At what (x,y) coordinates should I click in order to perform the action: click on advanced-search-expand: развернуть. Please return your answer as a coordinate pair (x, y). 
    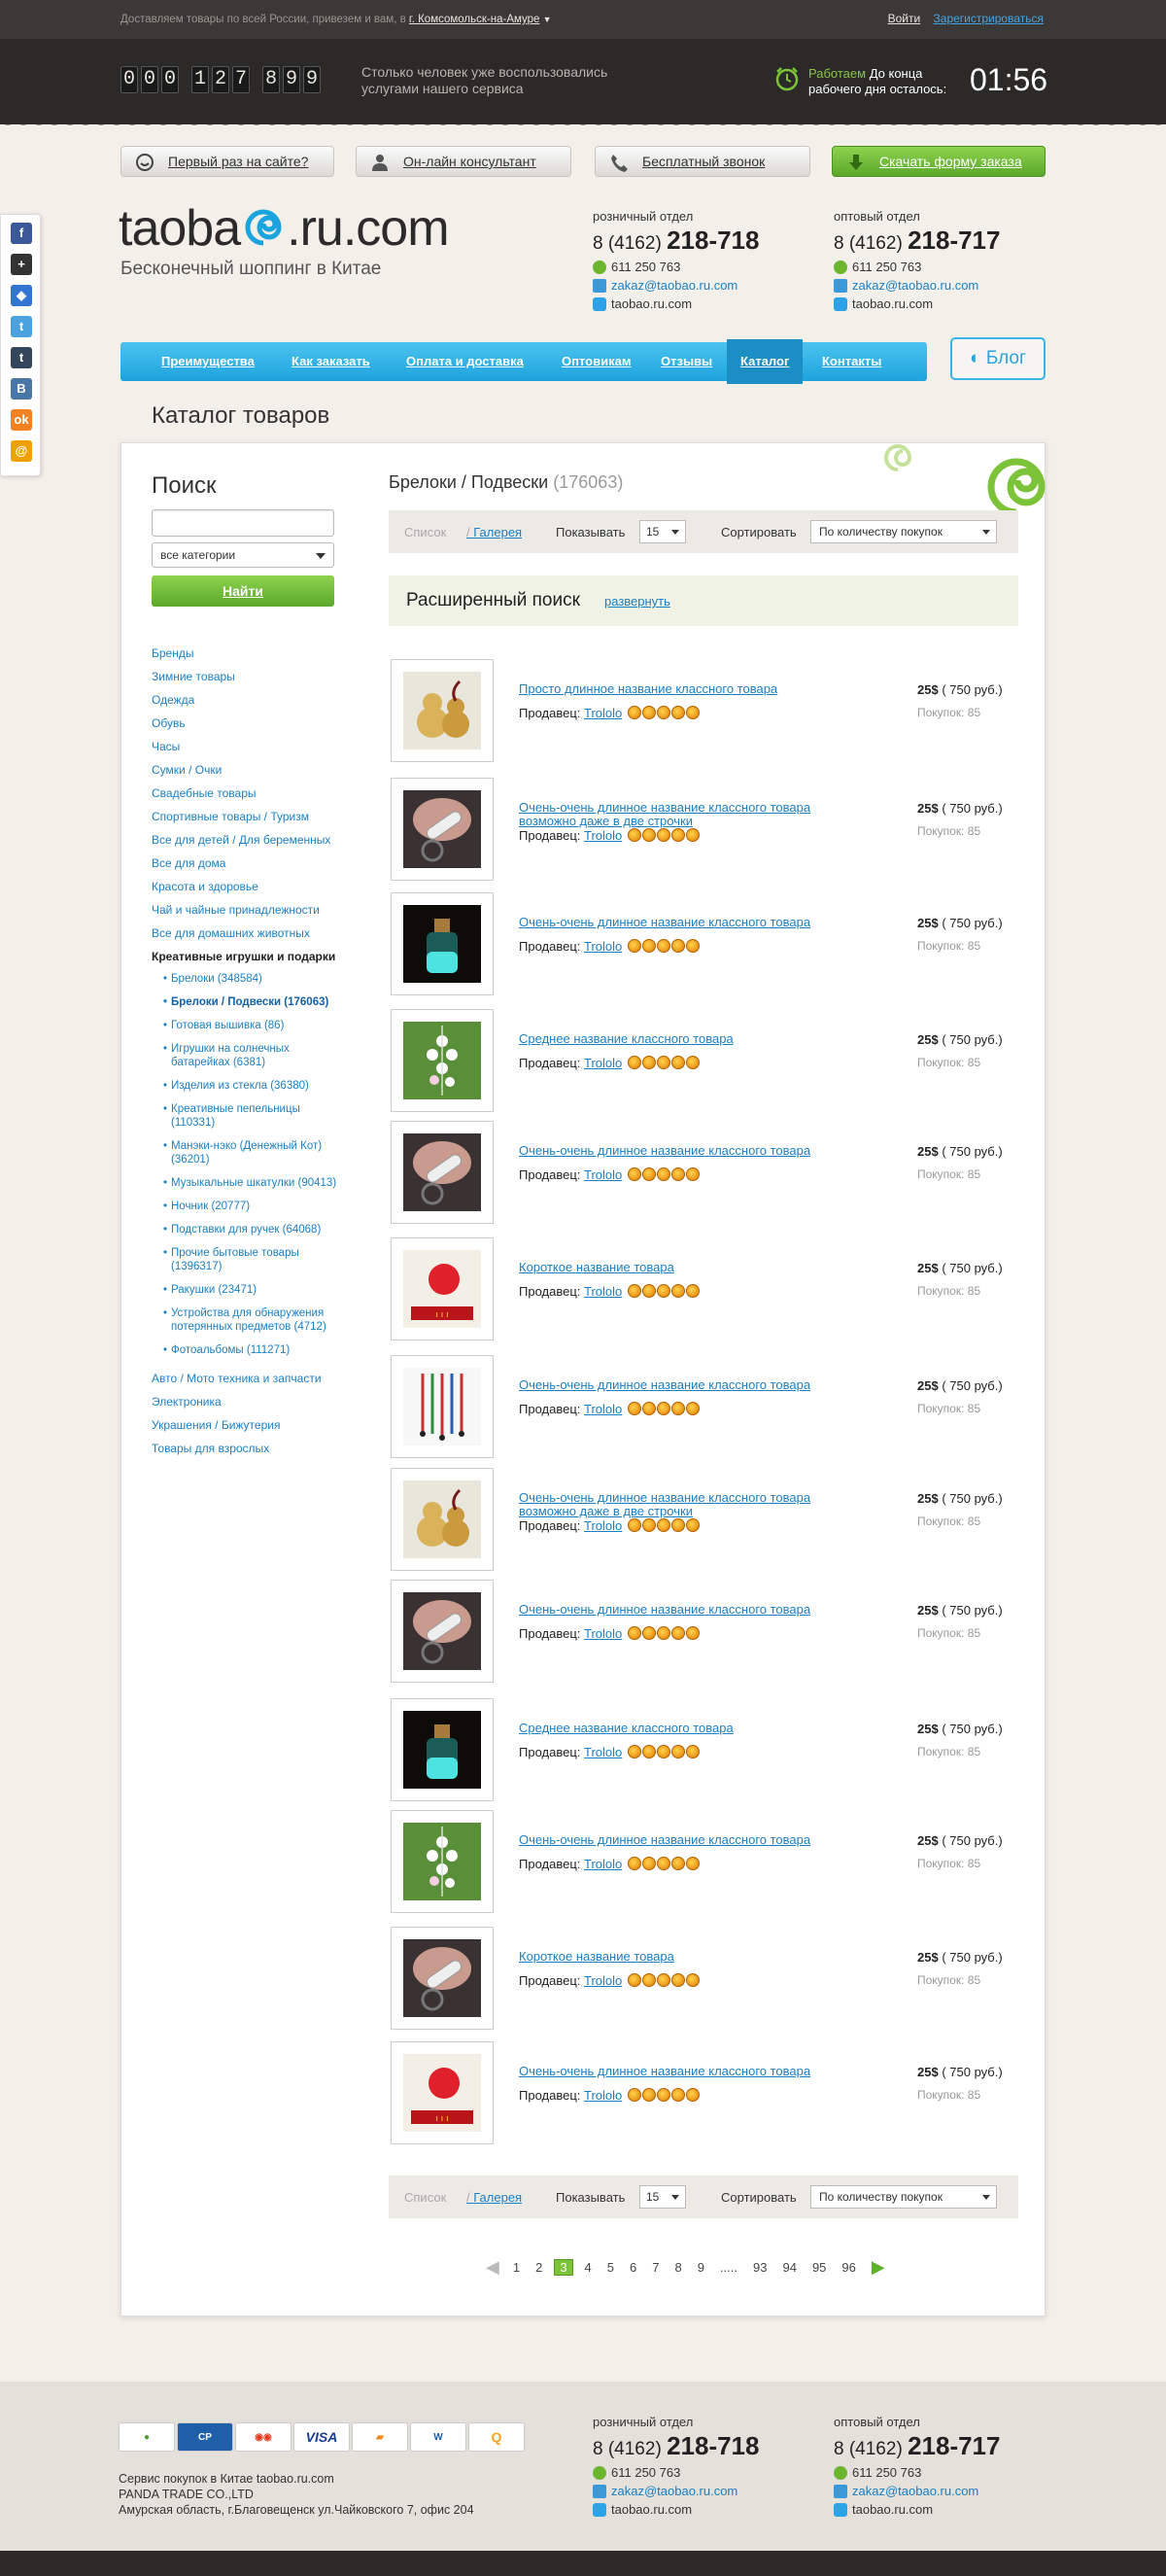
    Looking at the image, I should click on (637, 601).